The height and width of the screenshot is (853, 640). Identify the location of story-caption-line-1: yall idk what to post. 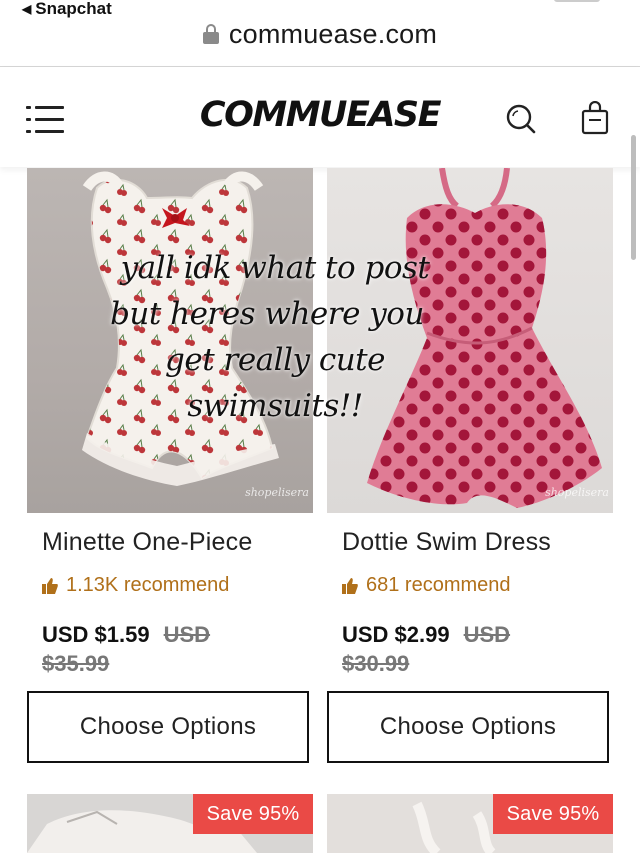
(275, 268).